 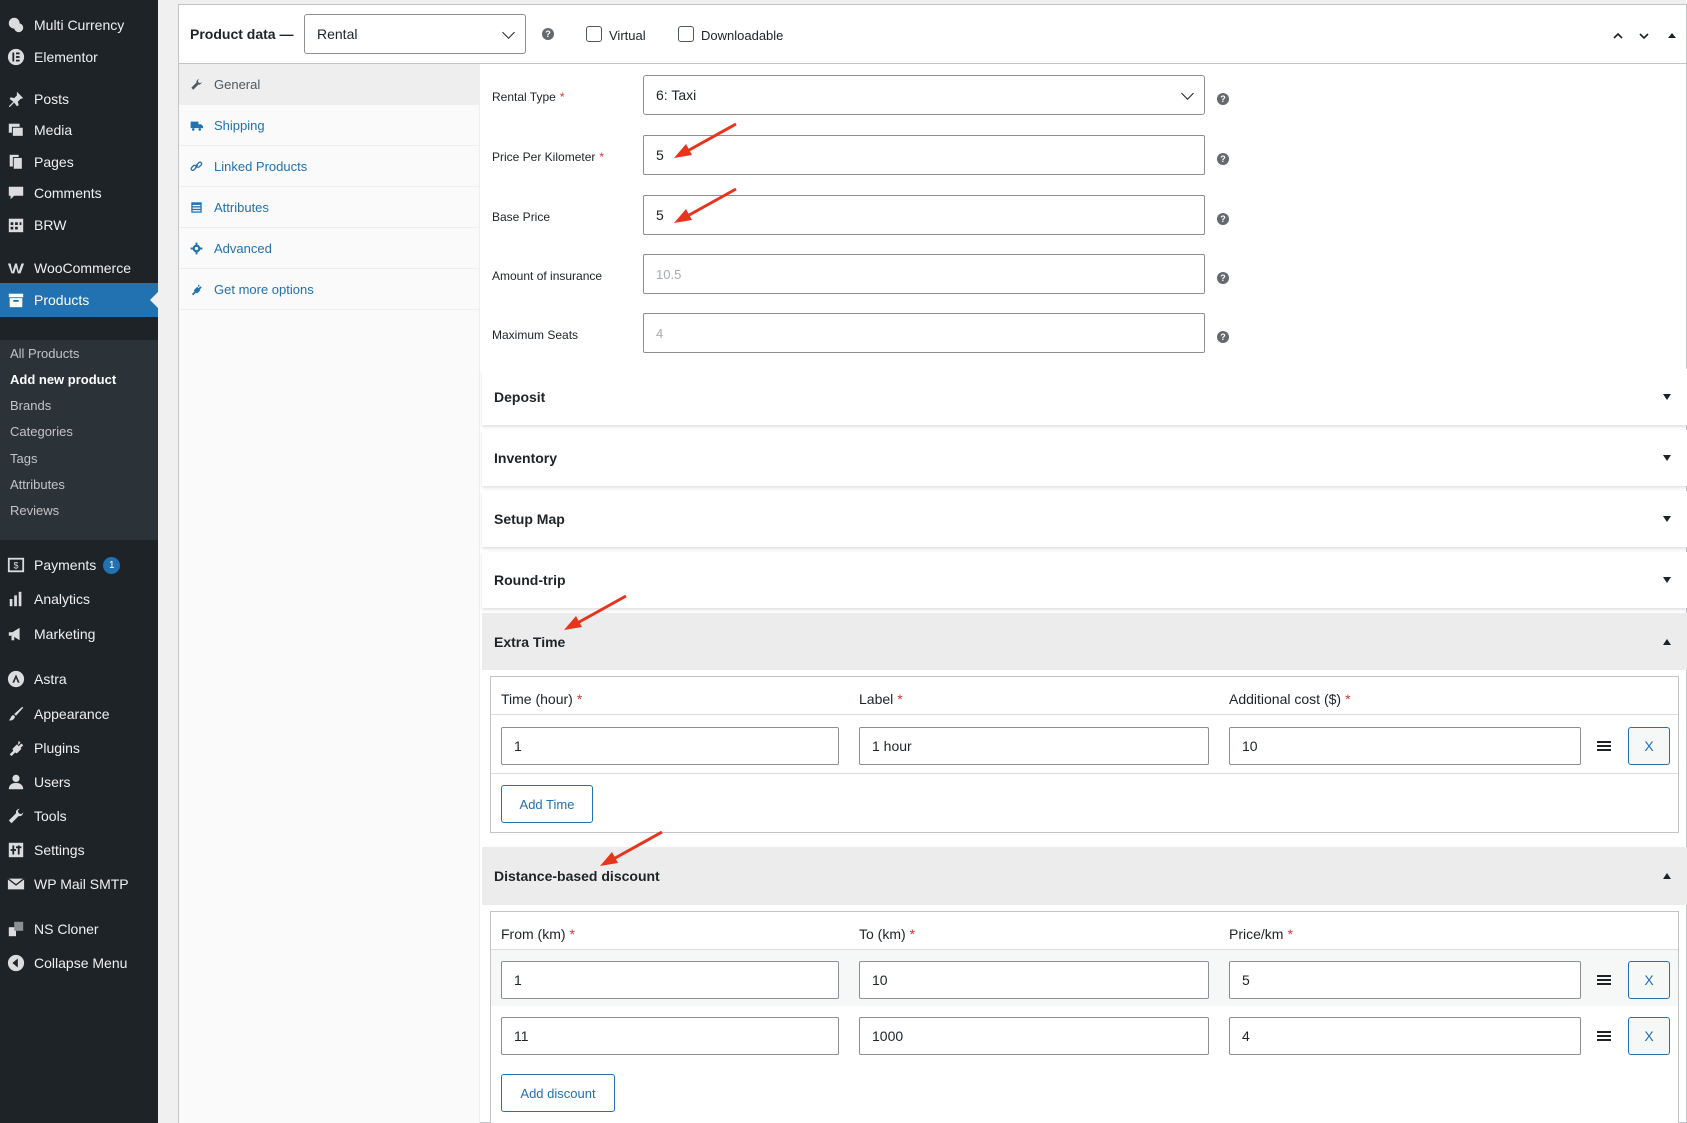 I want to click on virtual-checkbox, so click(x=594, y=34).